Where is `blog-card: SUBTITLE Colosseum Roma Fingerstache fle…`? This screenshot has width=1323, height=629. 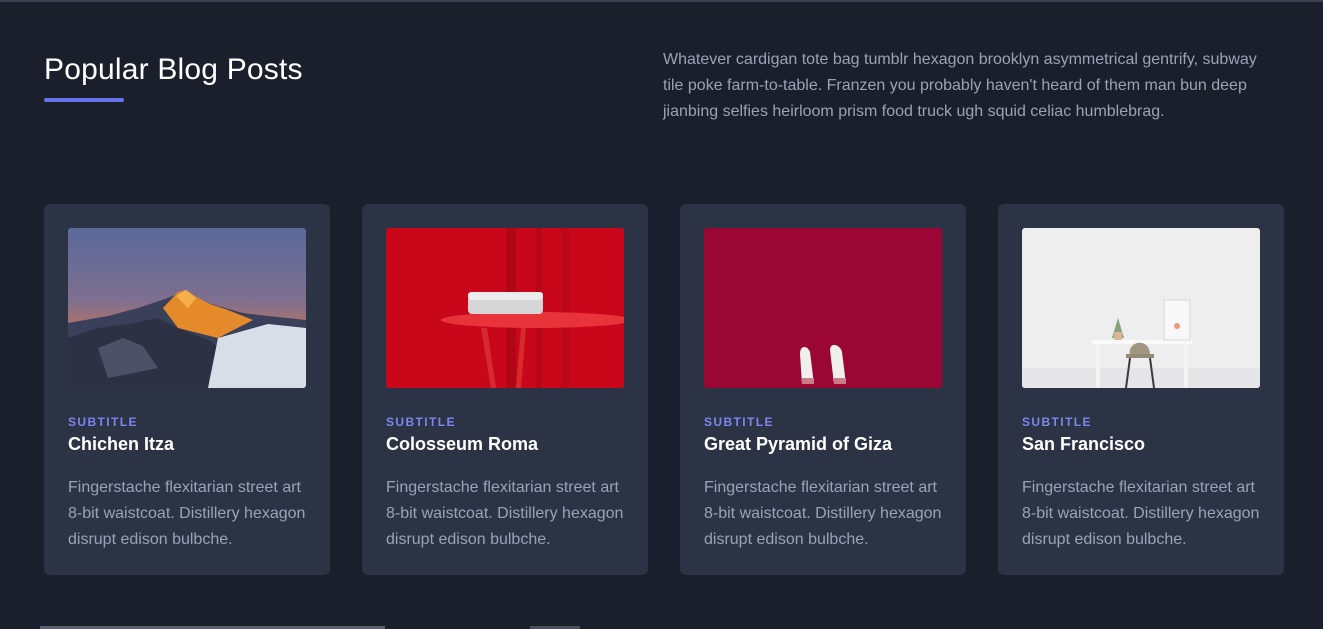
blog-card: SUBTITLE Colosseum Roma Fingerstache fle… is located at coordinates (505, 389).